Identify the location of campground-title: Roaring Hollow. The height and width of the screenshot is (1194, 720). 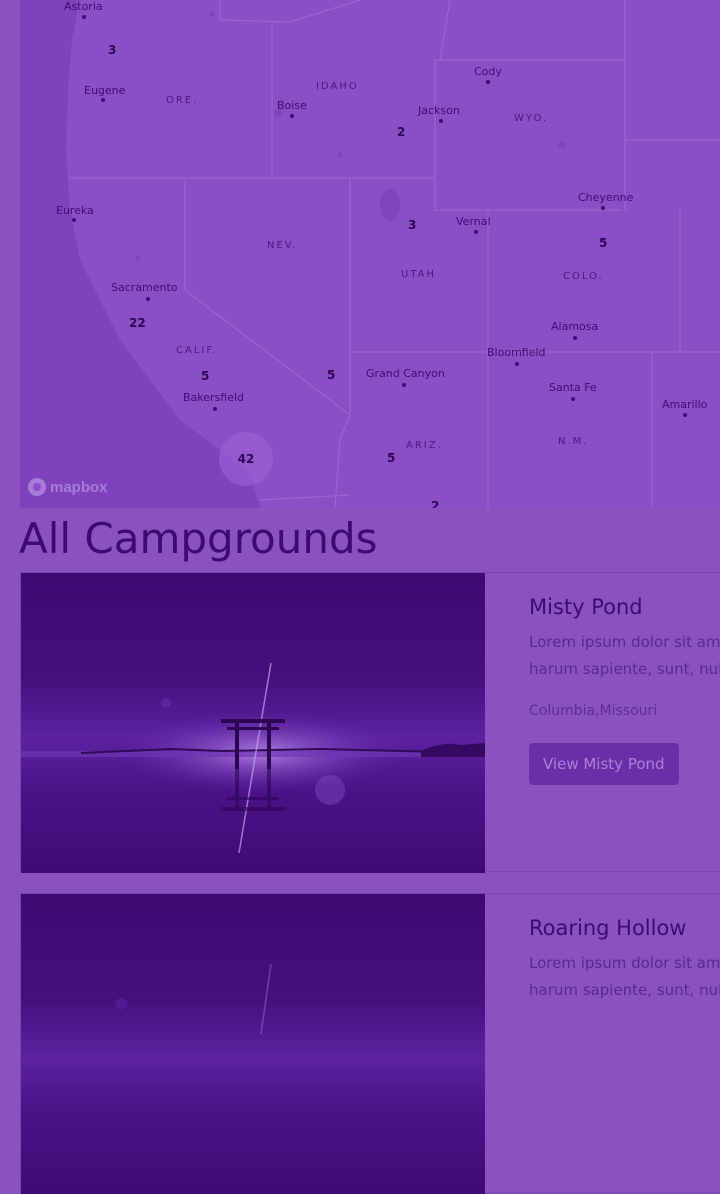
(608, 928).